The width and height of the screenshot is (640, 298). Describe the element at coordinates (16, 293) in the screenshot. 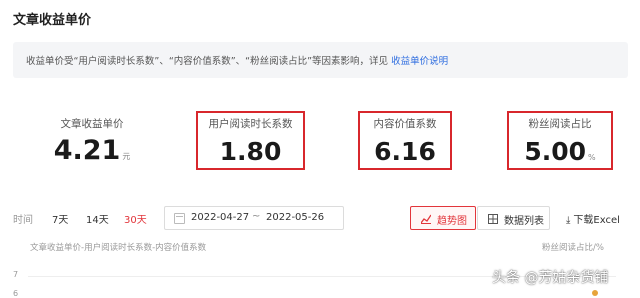

I see `y-tick: 6` at that location.